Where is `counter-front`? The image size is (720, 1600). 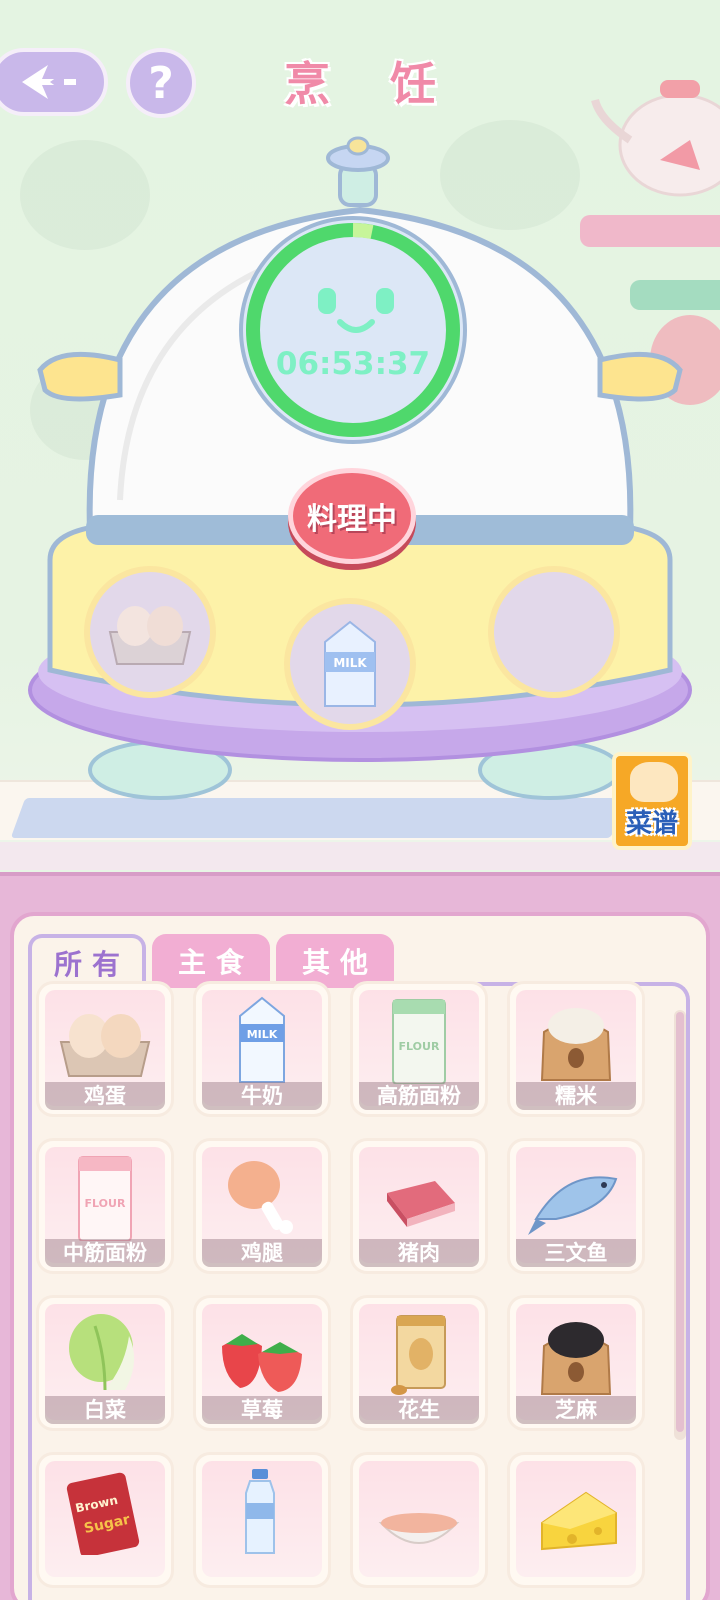 counter-front is located at coordinates (360, 856).